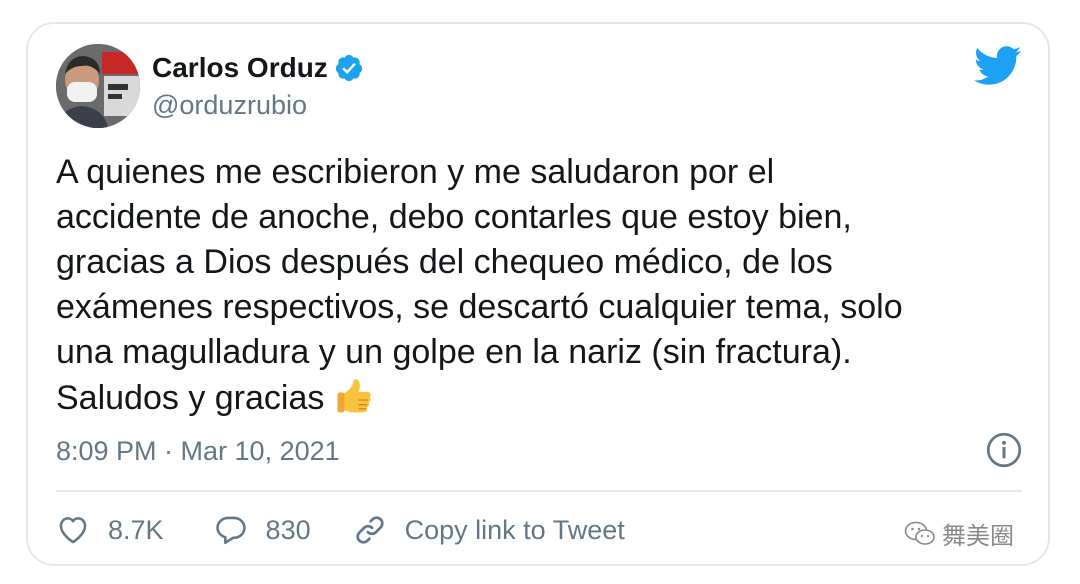 The height and width of the screenshot is (584, 1080). Describe the element at coordinates (919, 533) in the screenshot. I see `wechat-icon` at that location.